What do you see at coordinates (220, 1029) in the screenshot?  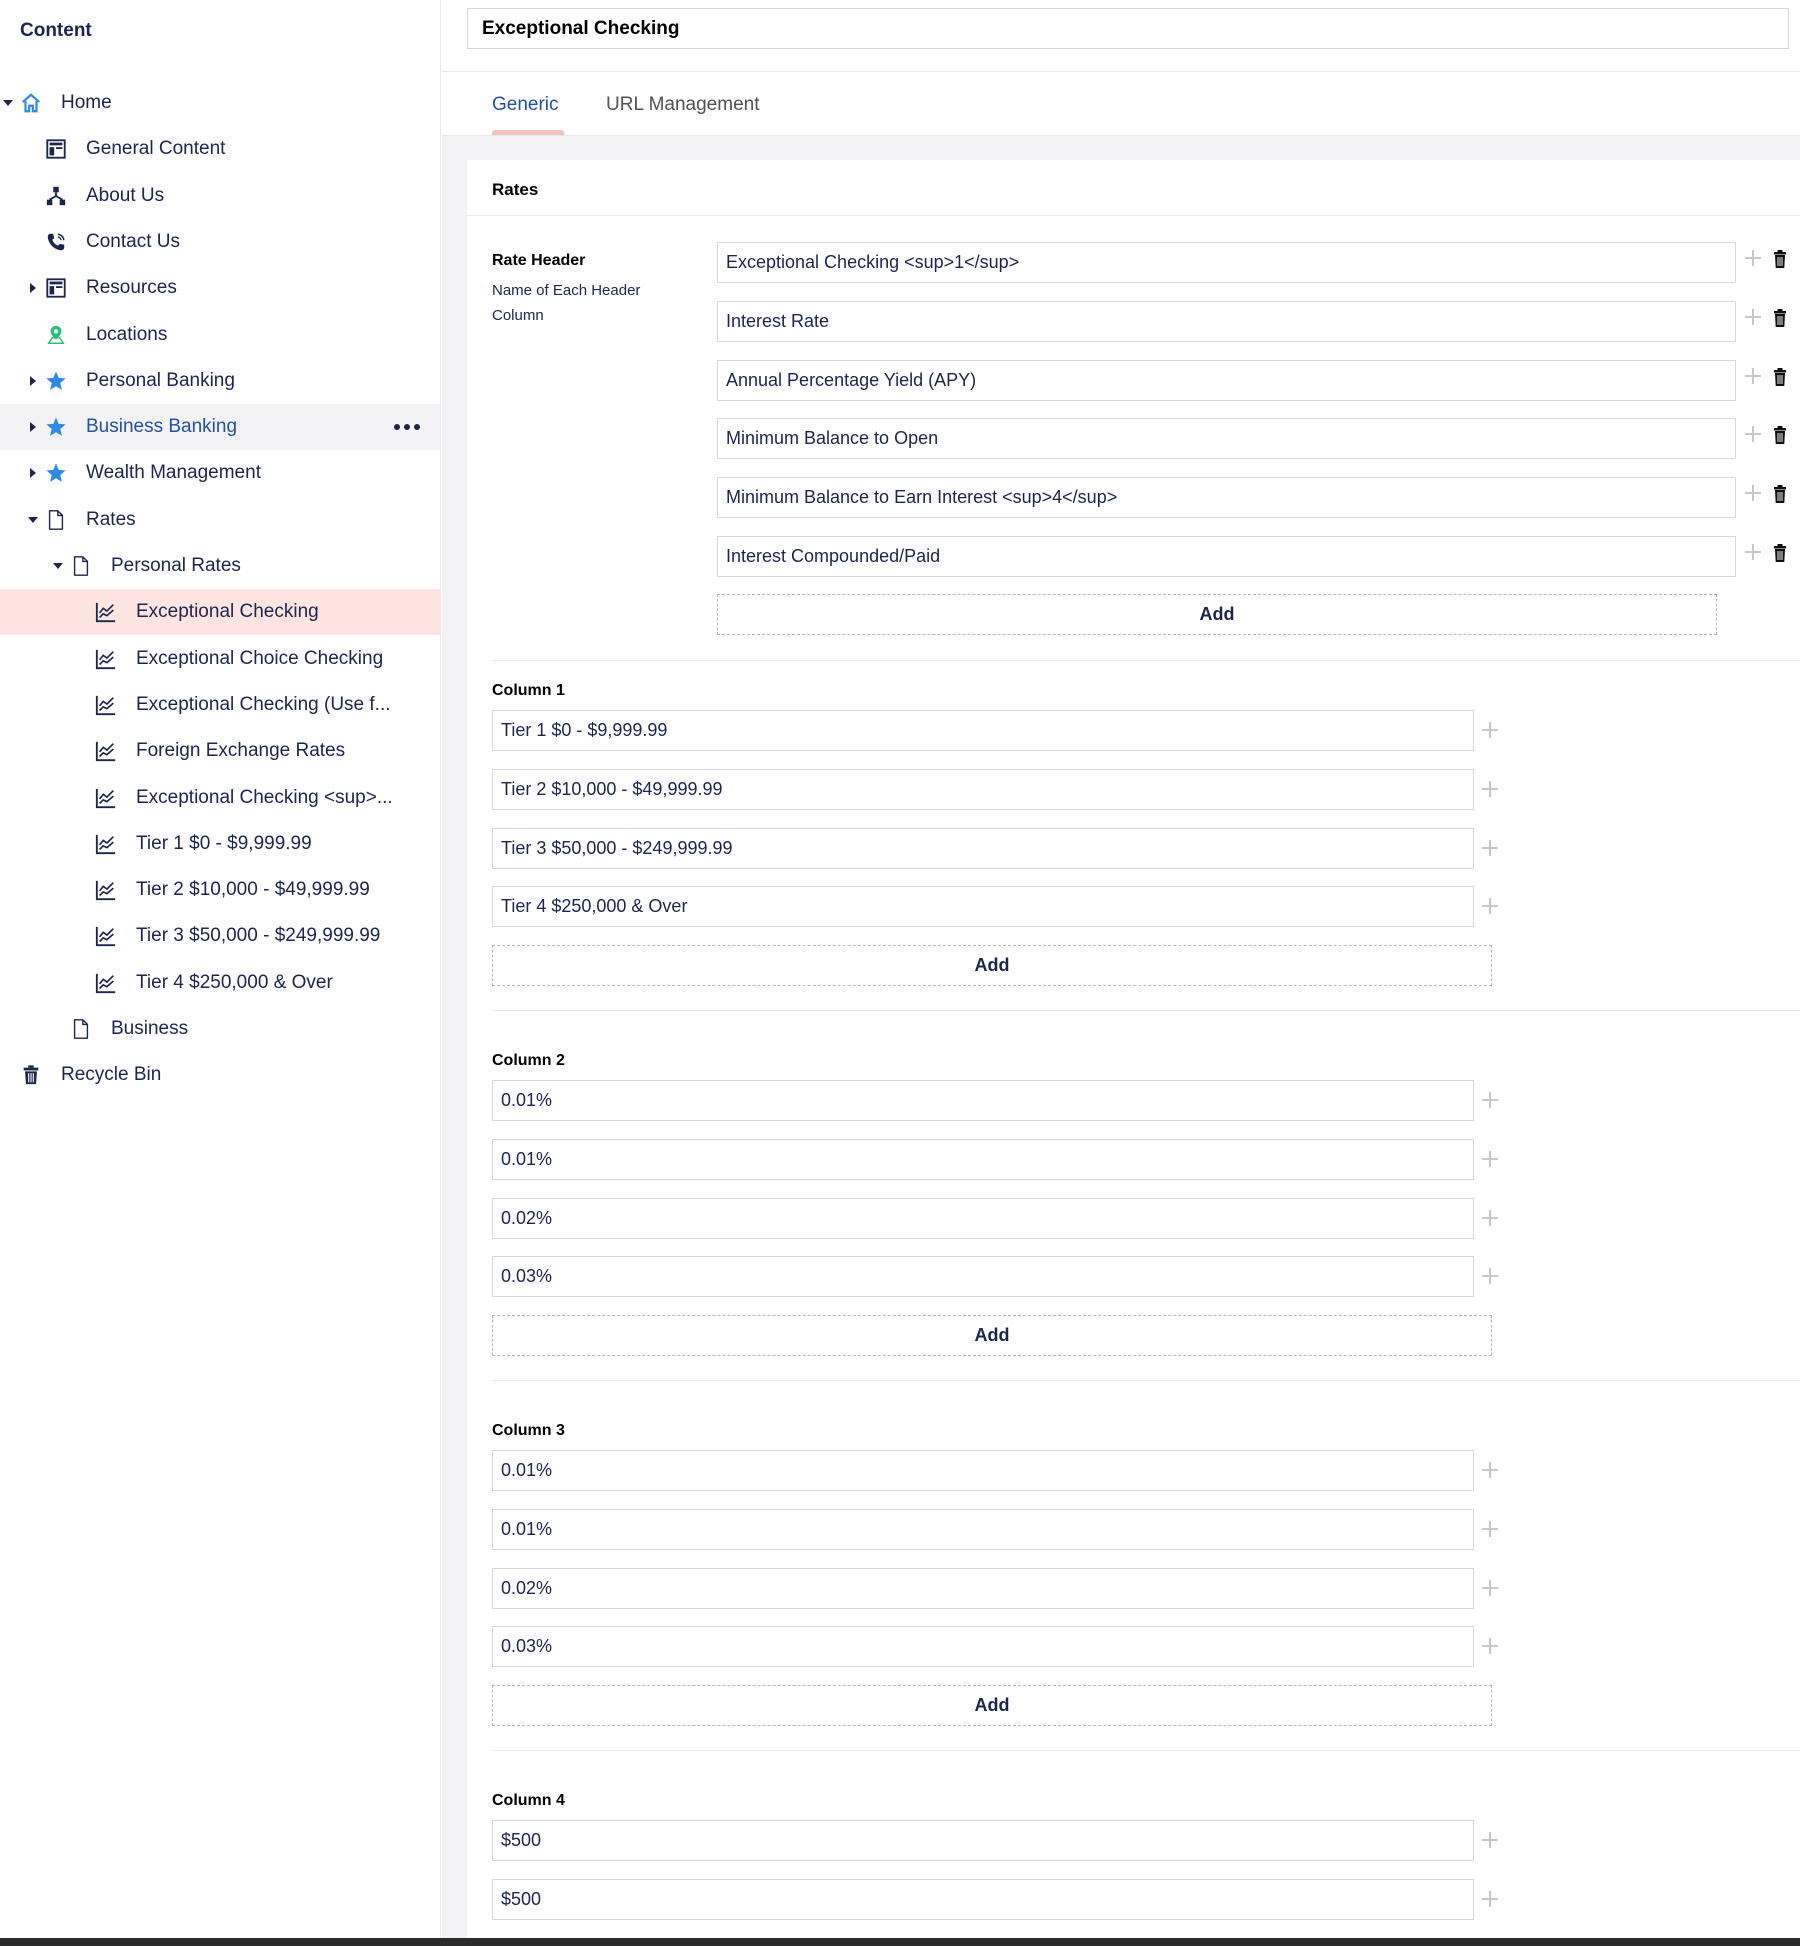 I see `tree-item-business: Business` at bounding box center [220, 1029].